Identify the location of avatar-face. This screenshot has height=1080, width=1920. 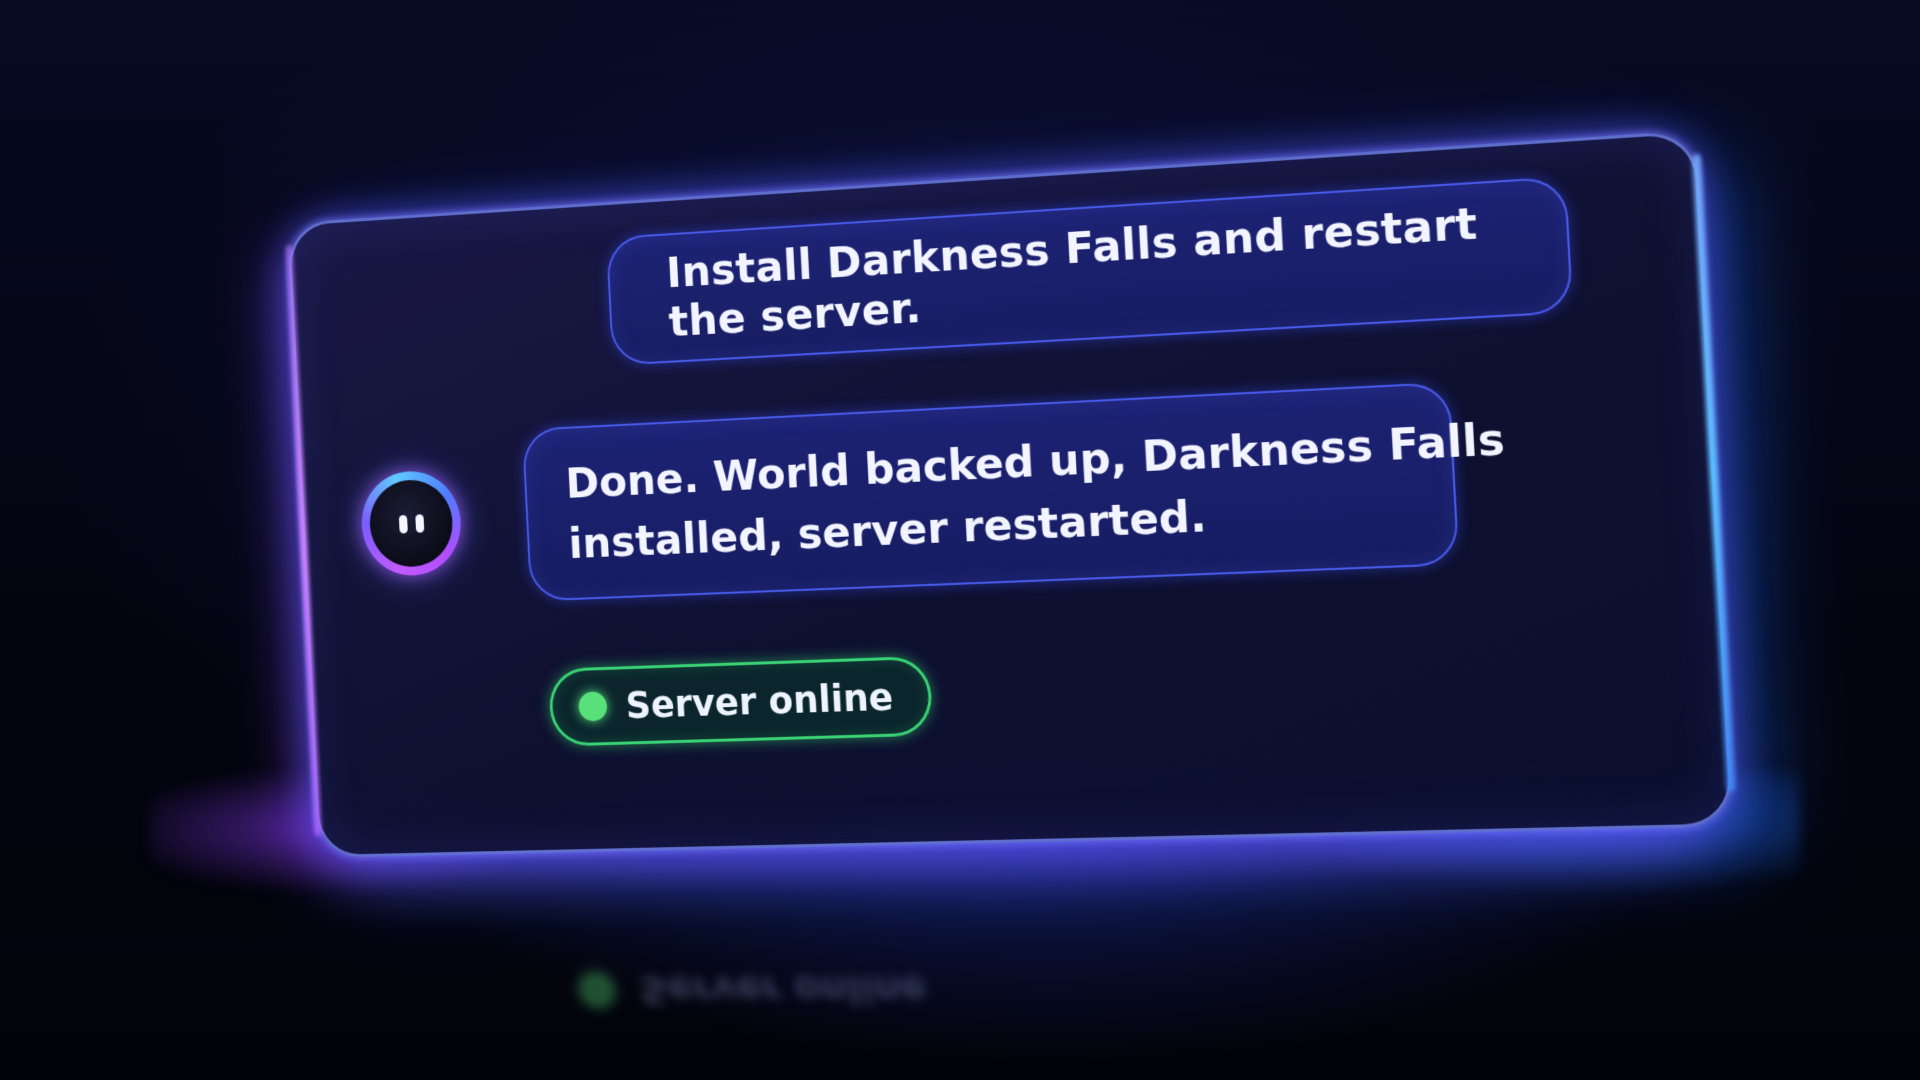
(411, 523).